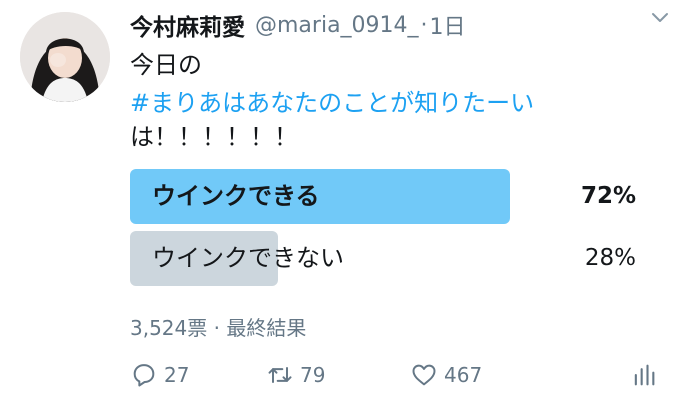 This screenshot has width=680, height=405. I want to click on like-count: 467, so click(463, 375).